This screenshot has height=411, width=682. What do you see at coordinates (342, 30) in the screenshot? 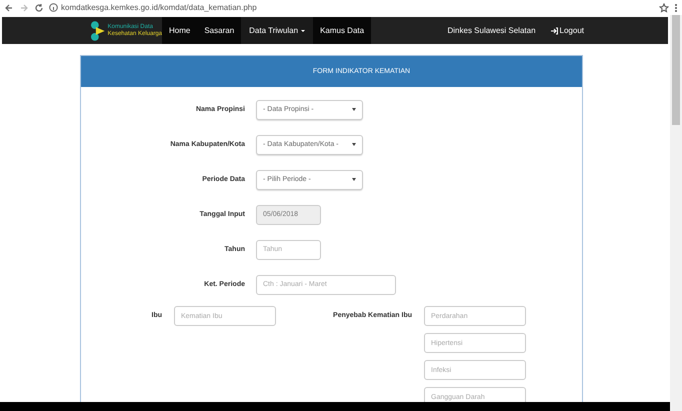
I see `nav-link: Kamus Data` at bounding box center [342, 30].